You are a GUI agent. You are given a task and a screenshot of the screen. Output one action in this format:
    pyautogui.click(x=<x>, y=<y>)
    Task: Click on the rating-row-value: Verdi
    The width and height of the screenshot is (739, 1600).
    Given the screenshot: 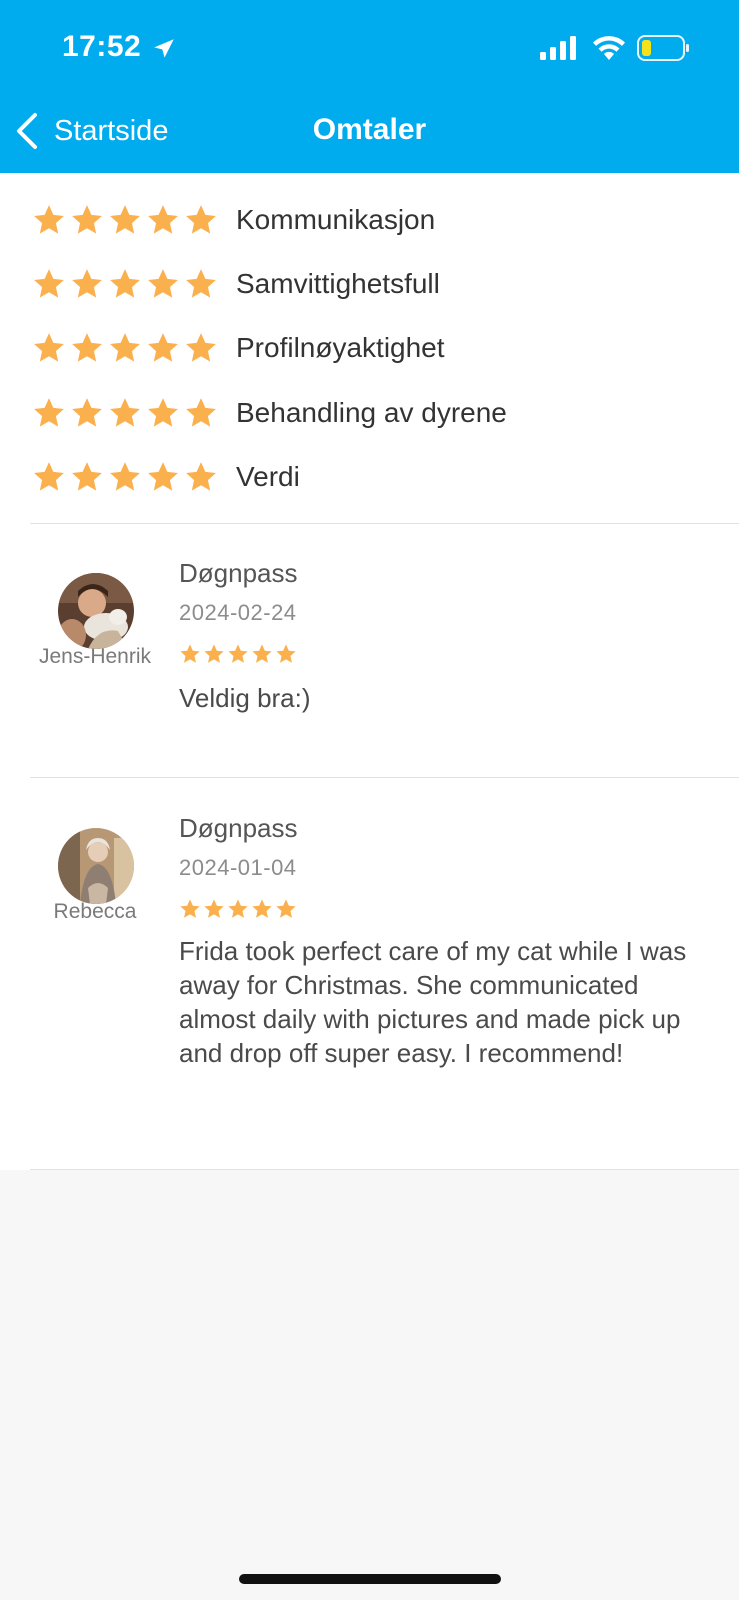 What is the action you would take?
    pyautogui.click(x=166, y=477)
    